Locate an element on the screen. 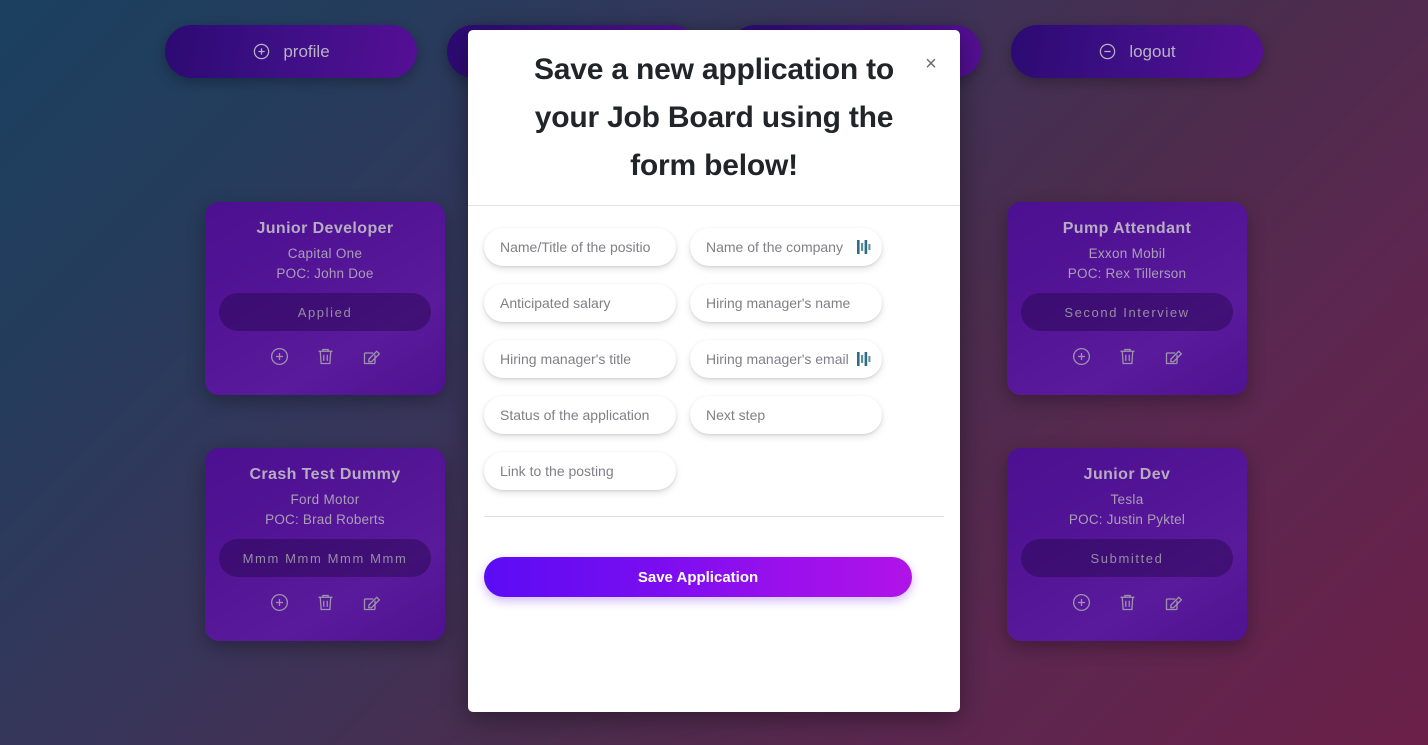 Image resolution: width=1428 pixels, height=745 pixels. field-hiring-manager-title is located at coordinates (580, 359).